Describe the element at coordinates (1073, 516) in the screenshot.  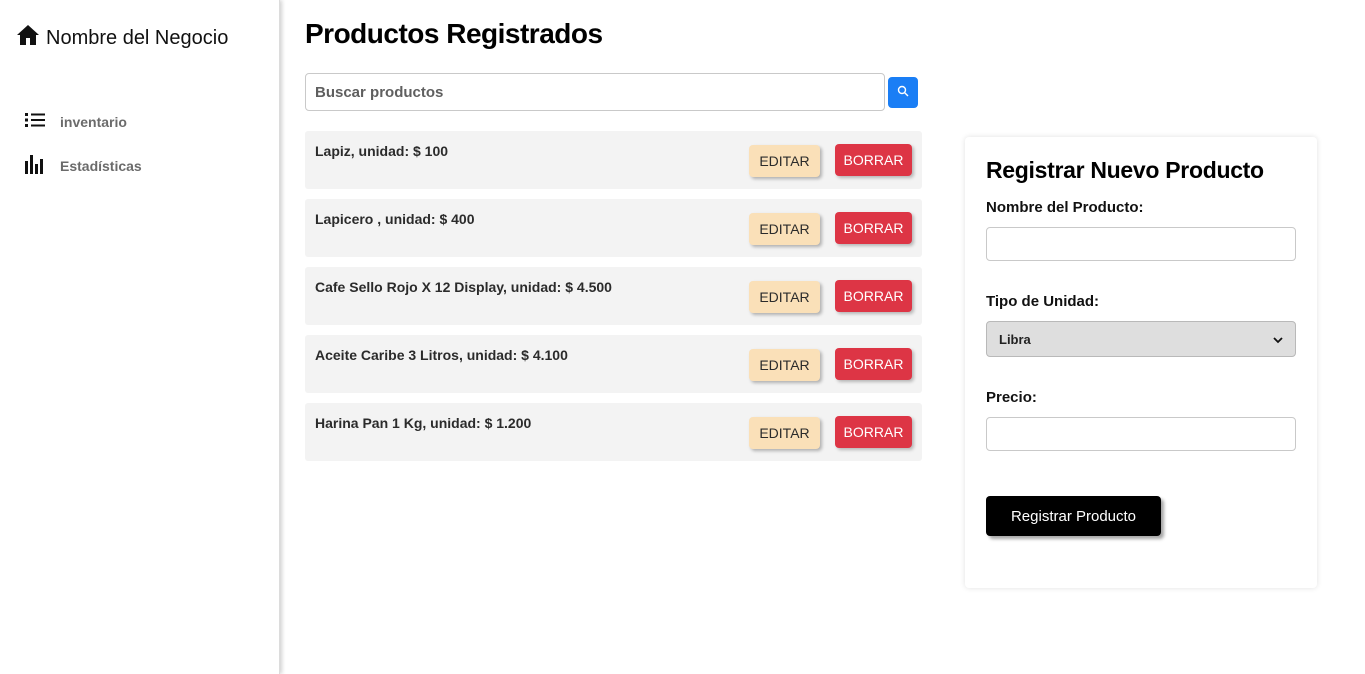
I see `register-product-button: Registrar Producto` at that location.